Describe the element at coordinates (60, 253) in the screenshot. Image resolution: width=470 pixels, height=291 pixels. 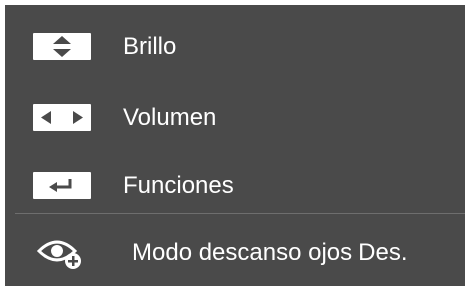
I see `eye-saver-icon` at that location.